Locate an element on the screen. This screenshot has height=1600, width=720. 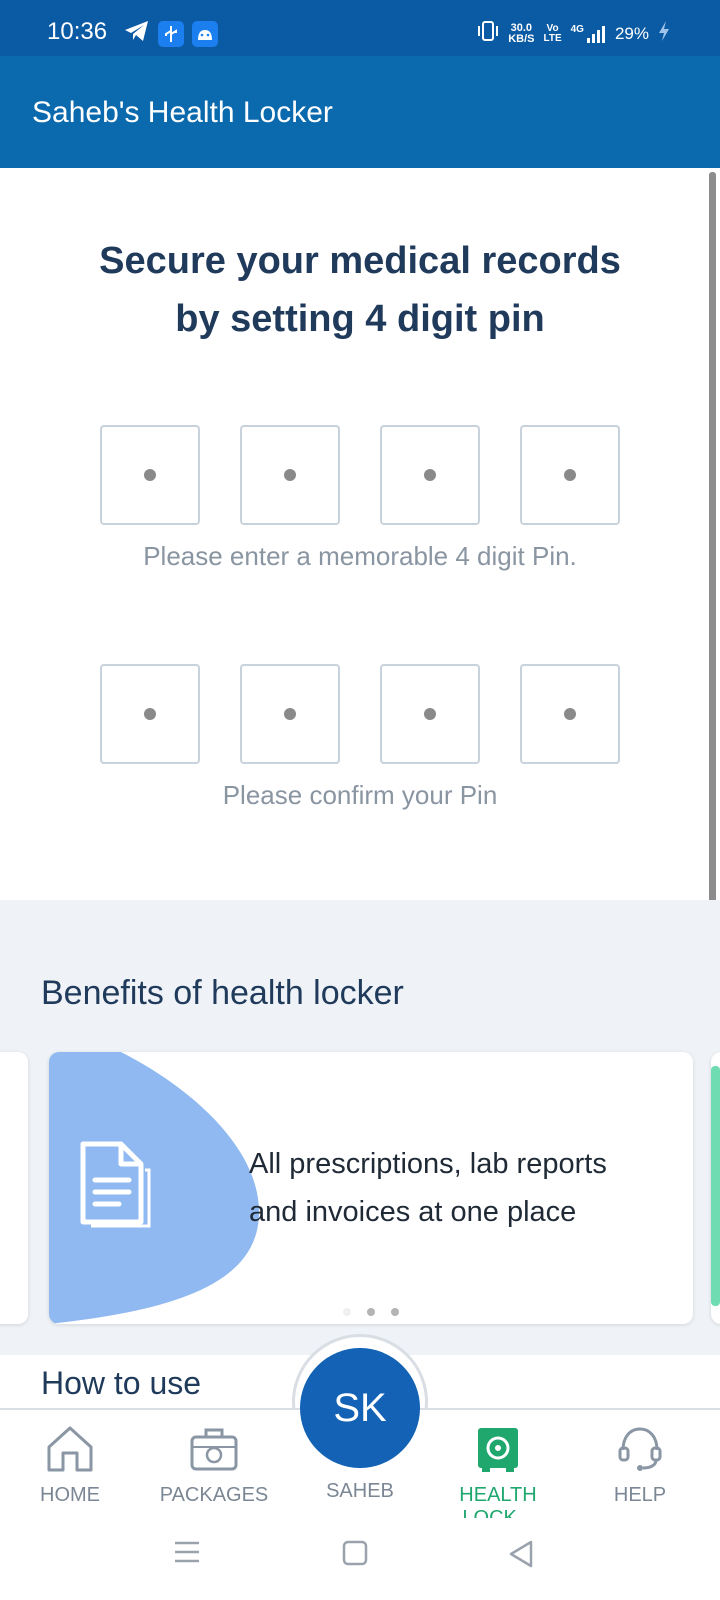
volte-bottom: LTE is located at coordinates (552, 38).